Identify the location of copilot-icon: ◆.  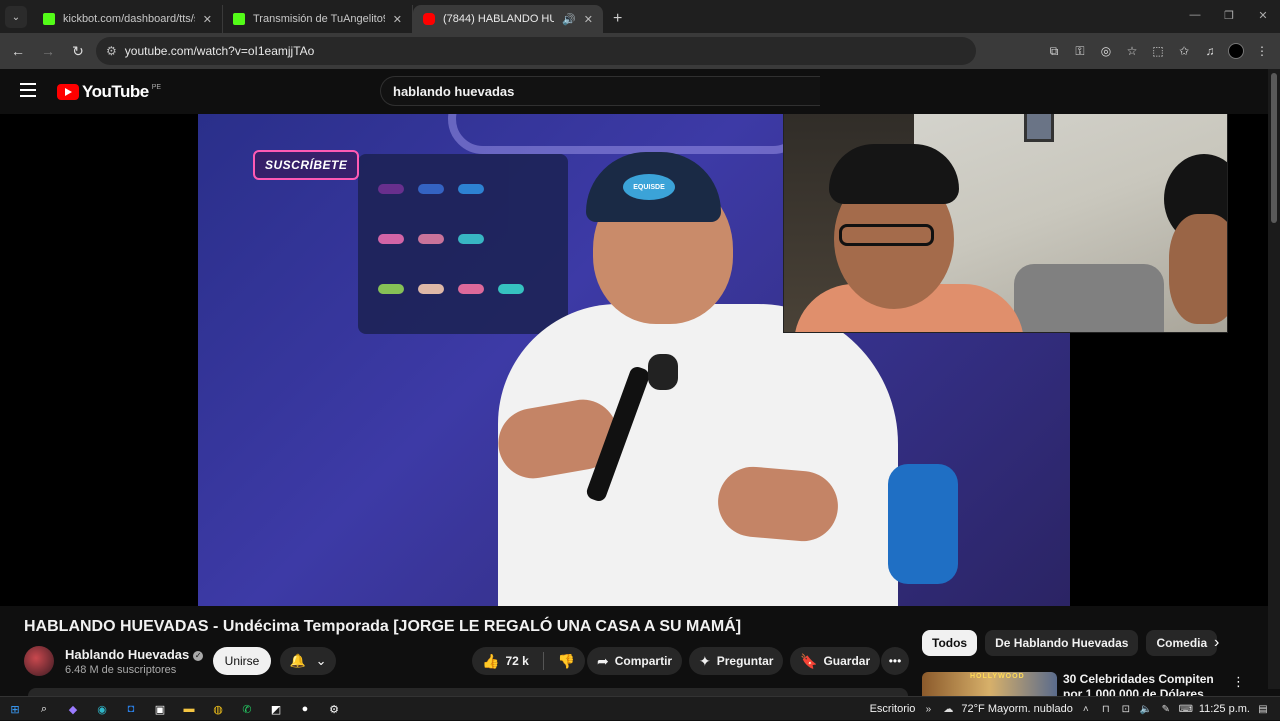
(73, 709).